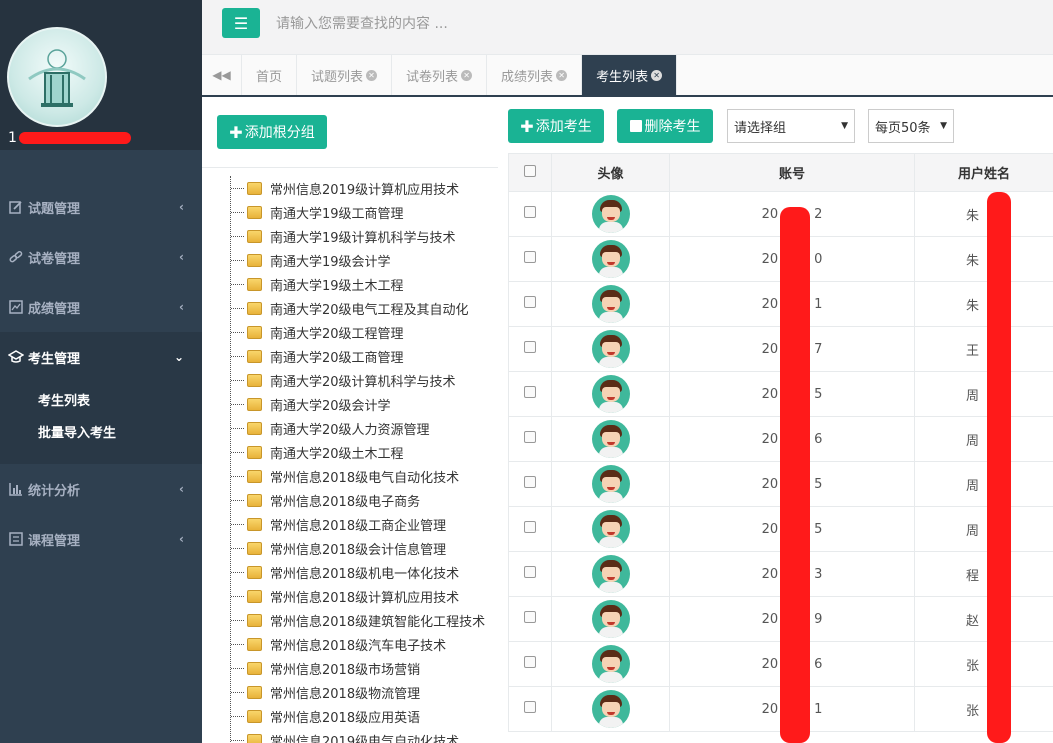  Describe the element at coordinates (364, 236) in the screenshot. I see `tree-node: 南通大学19级计算机科学与技术` at that location.